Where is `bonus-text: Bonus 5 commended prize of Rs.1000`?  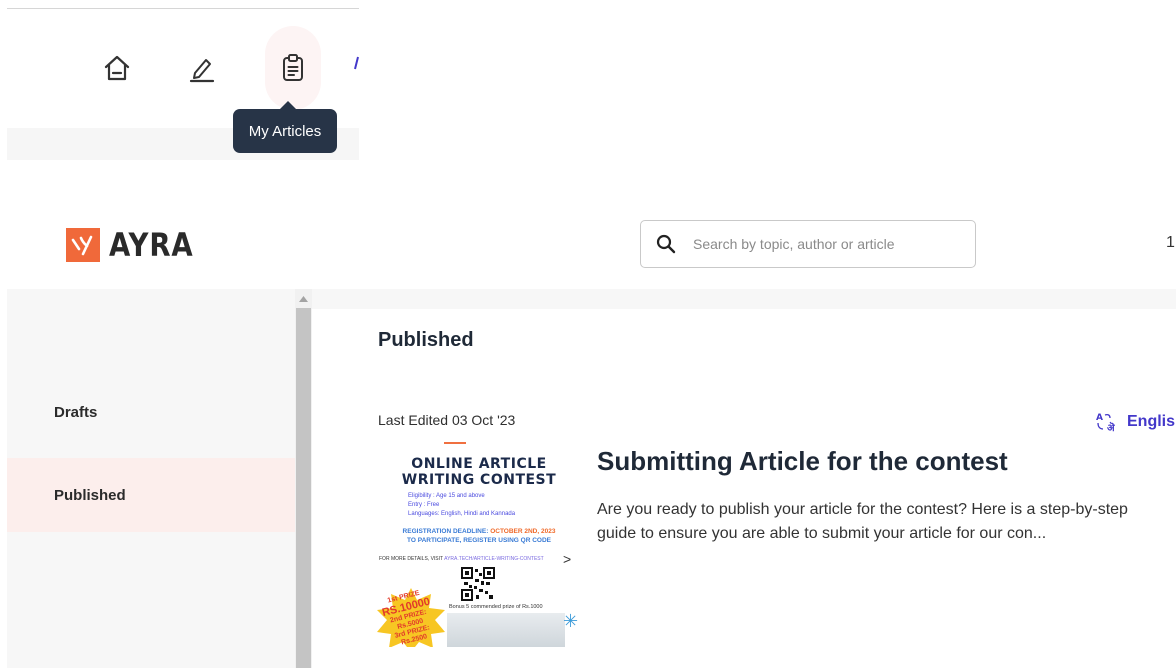 bonus-text: Bonus 5 commended prize of Rs.1000 is located at coordinates (496, 607).